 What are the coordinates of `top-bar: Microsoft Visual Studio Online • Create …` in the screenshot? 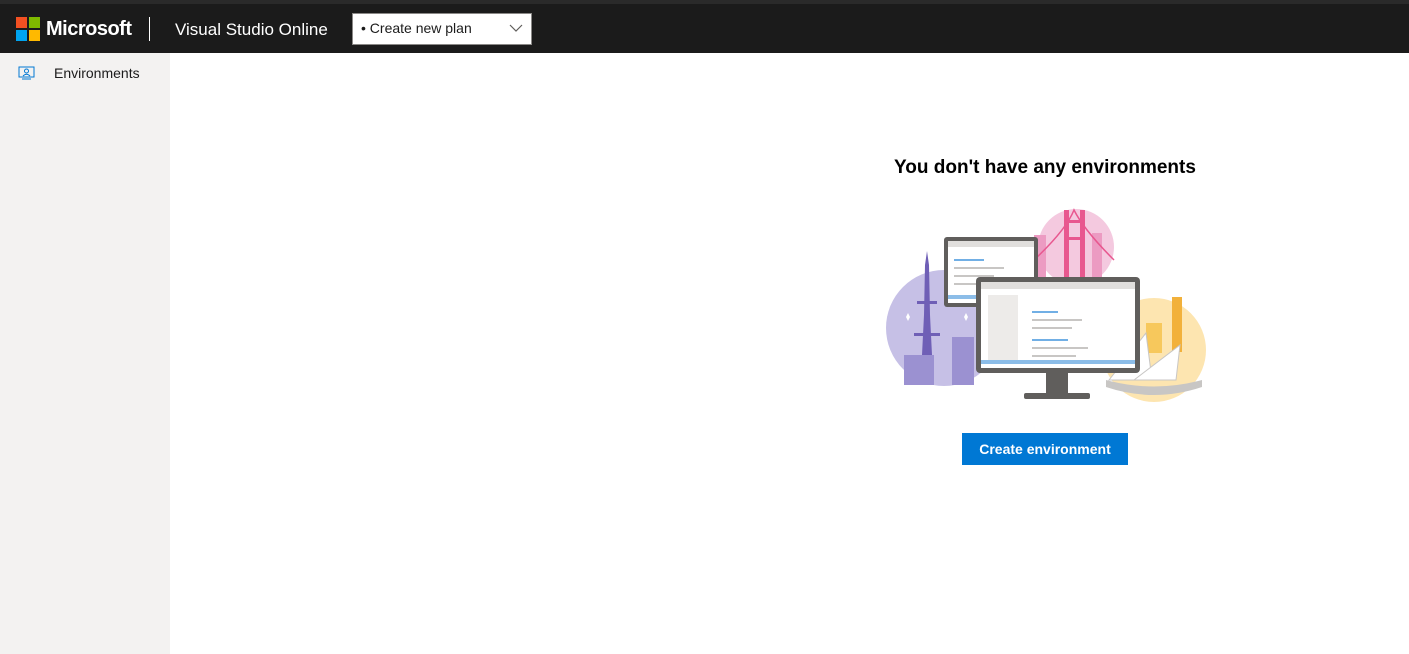 It's located at (704, 26).